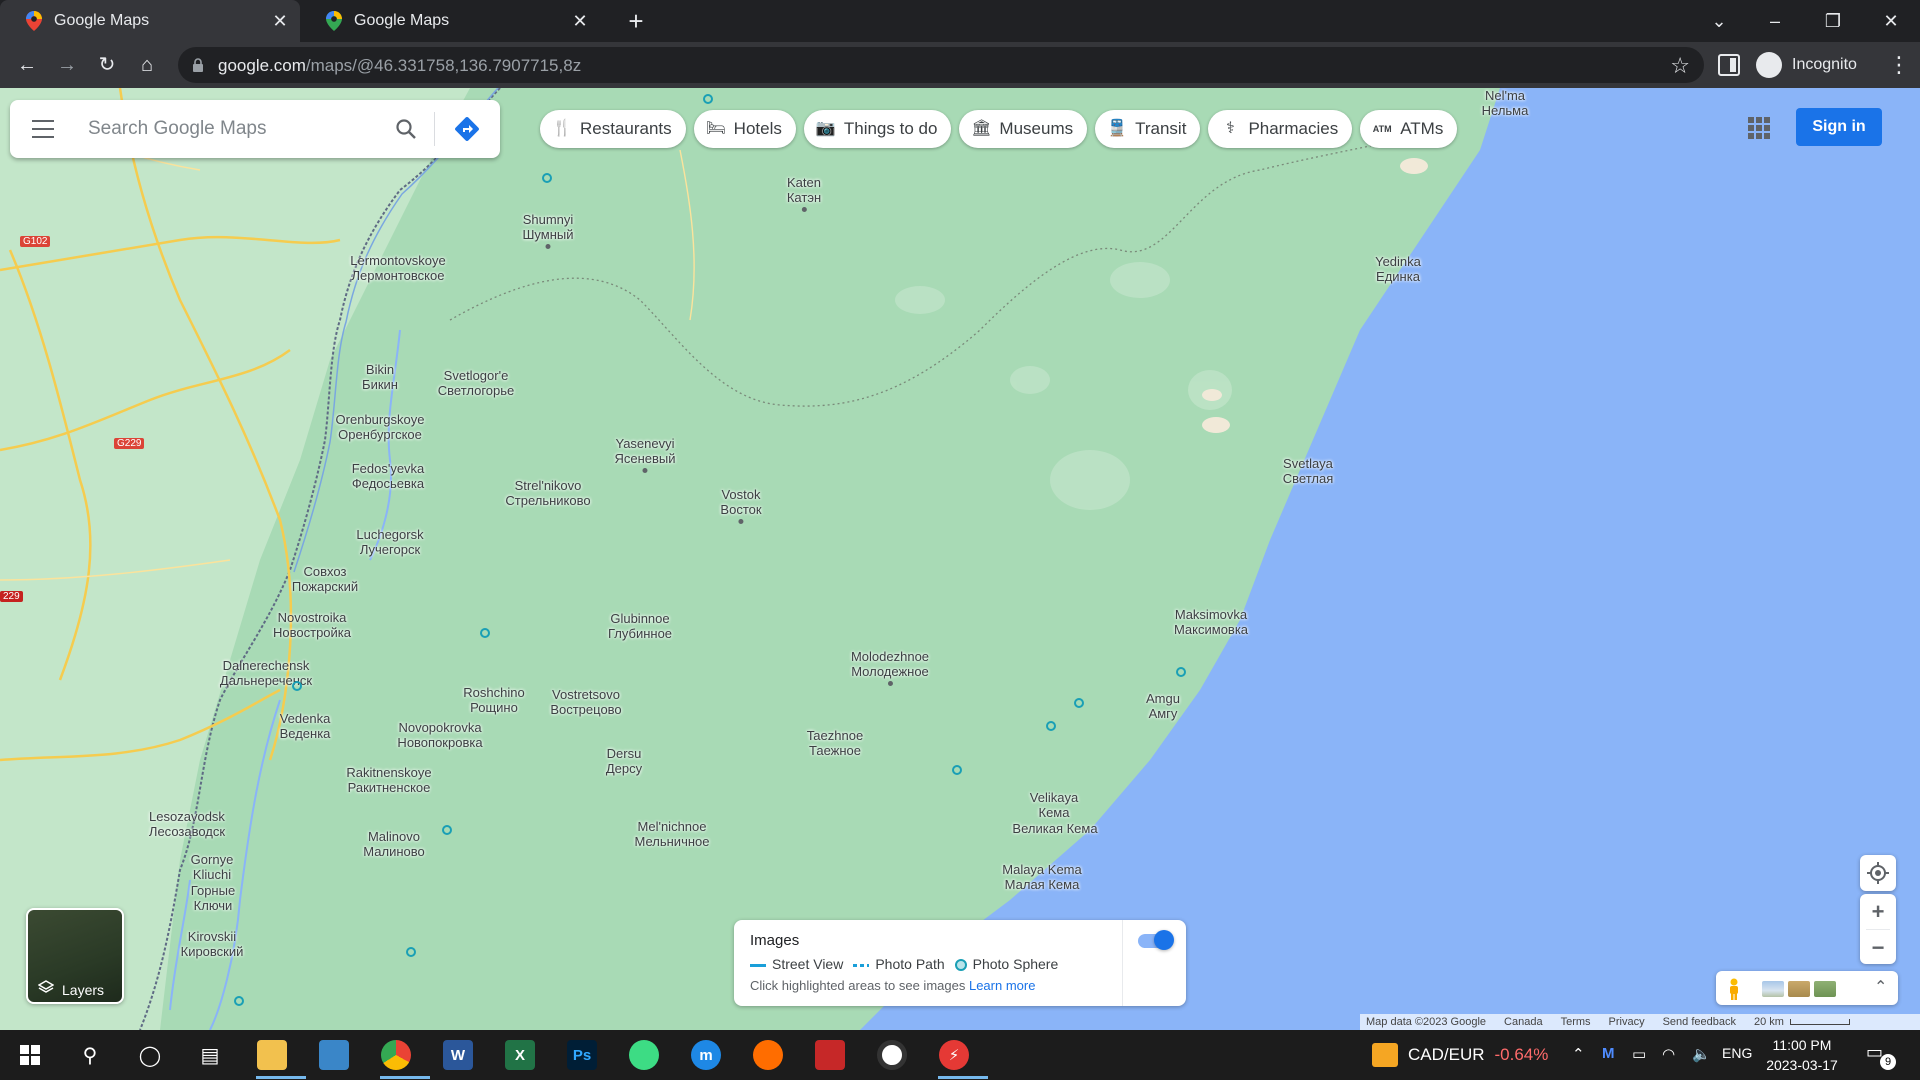 This screenshot has width=1920, height=1080. Describe the element at coordinates (835, 743) in the screenshot. I see `place-label: Taezhnoe Таежное` at that location.